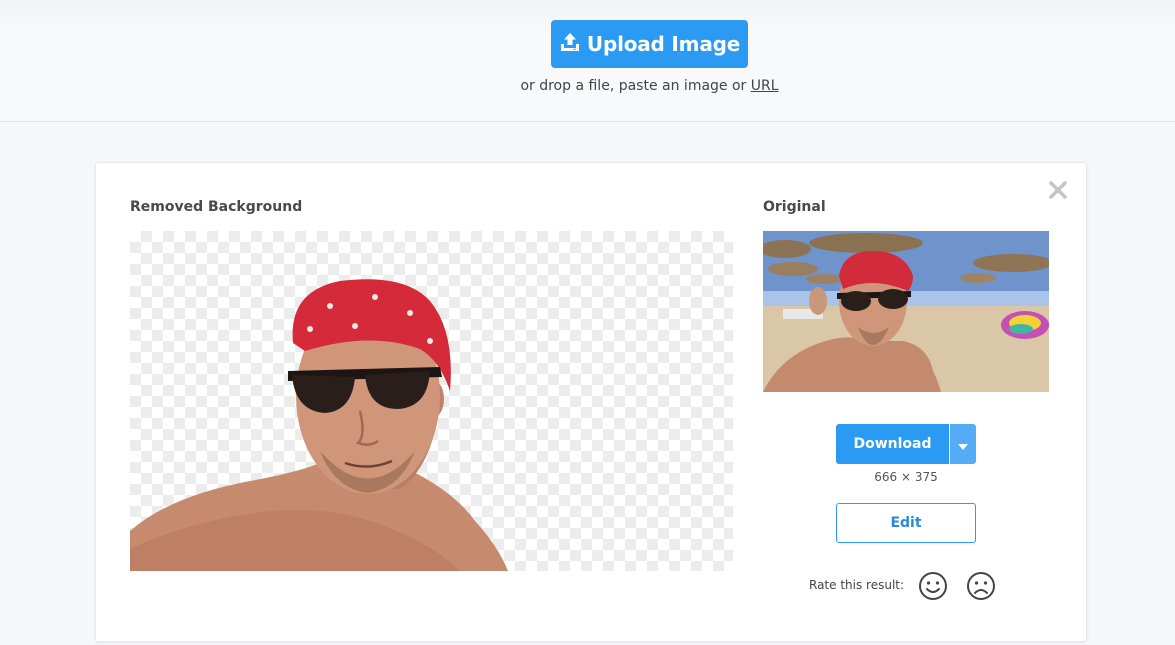  I want to click on edit-button: Edit, so click(906, 523).